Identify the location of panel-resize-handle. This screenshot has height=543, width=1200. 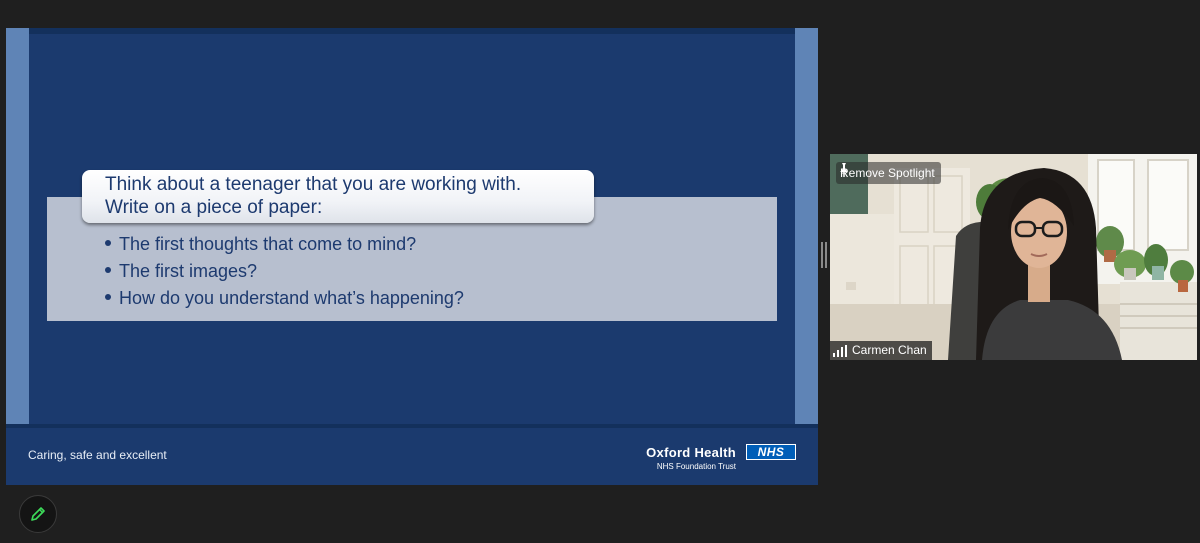
(824, 255).